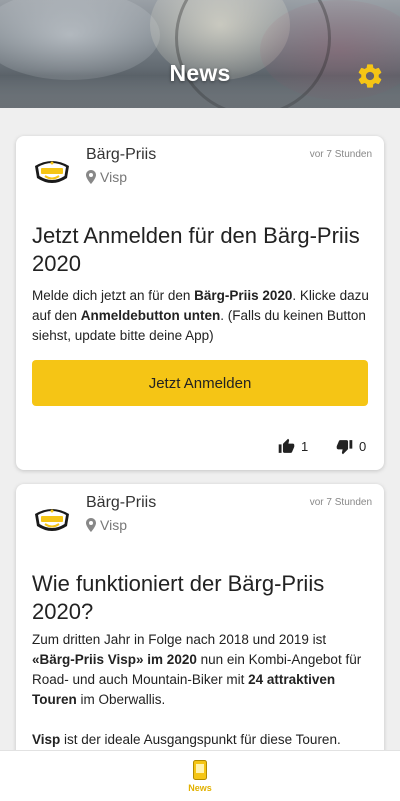 The width and height of the screenshot is (400, 801). I want to click on thumbs-down-icon, so click(344, 447).